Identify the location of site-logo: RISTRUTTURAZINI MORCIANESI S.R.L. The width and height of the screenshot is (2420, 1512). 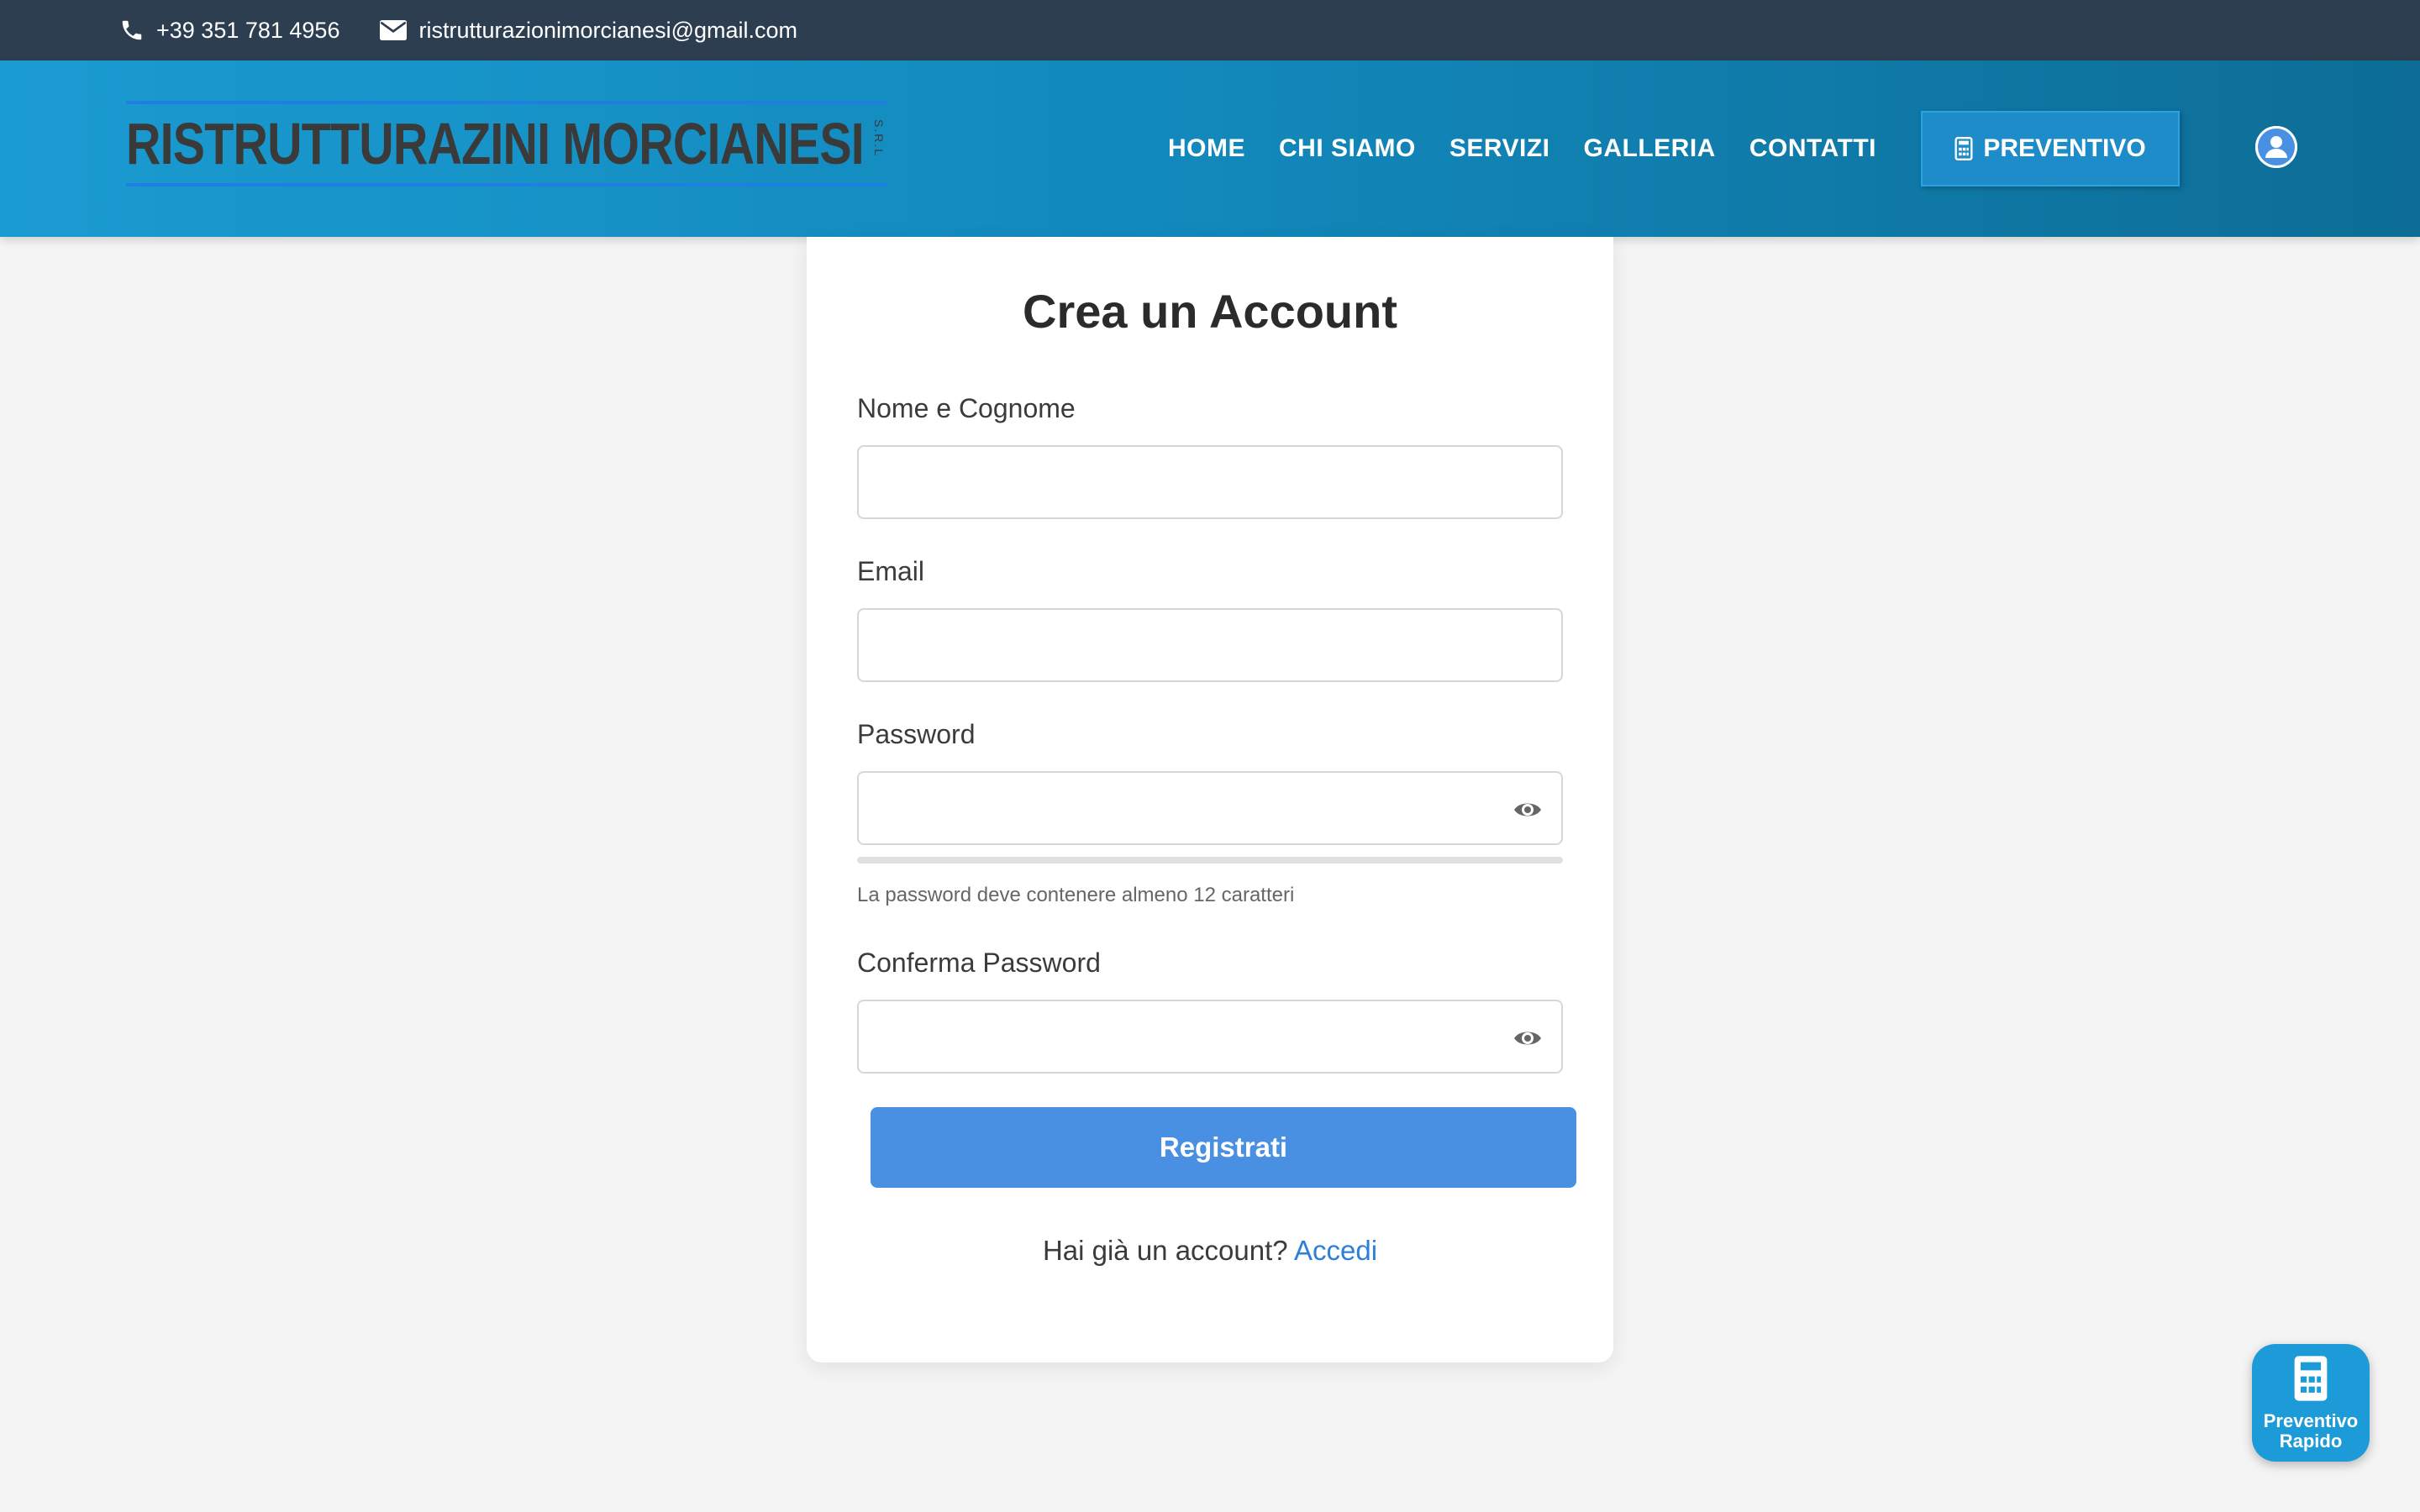
(507, 143).